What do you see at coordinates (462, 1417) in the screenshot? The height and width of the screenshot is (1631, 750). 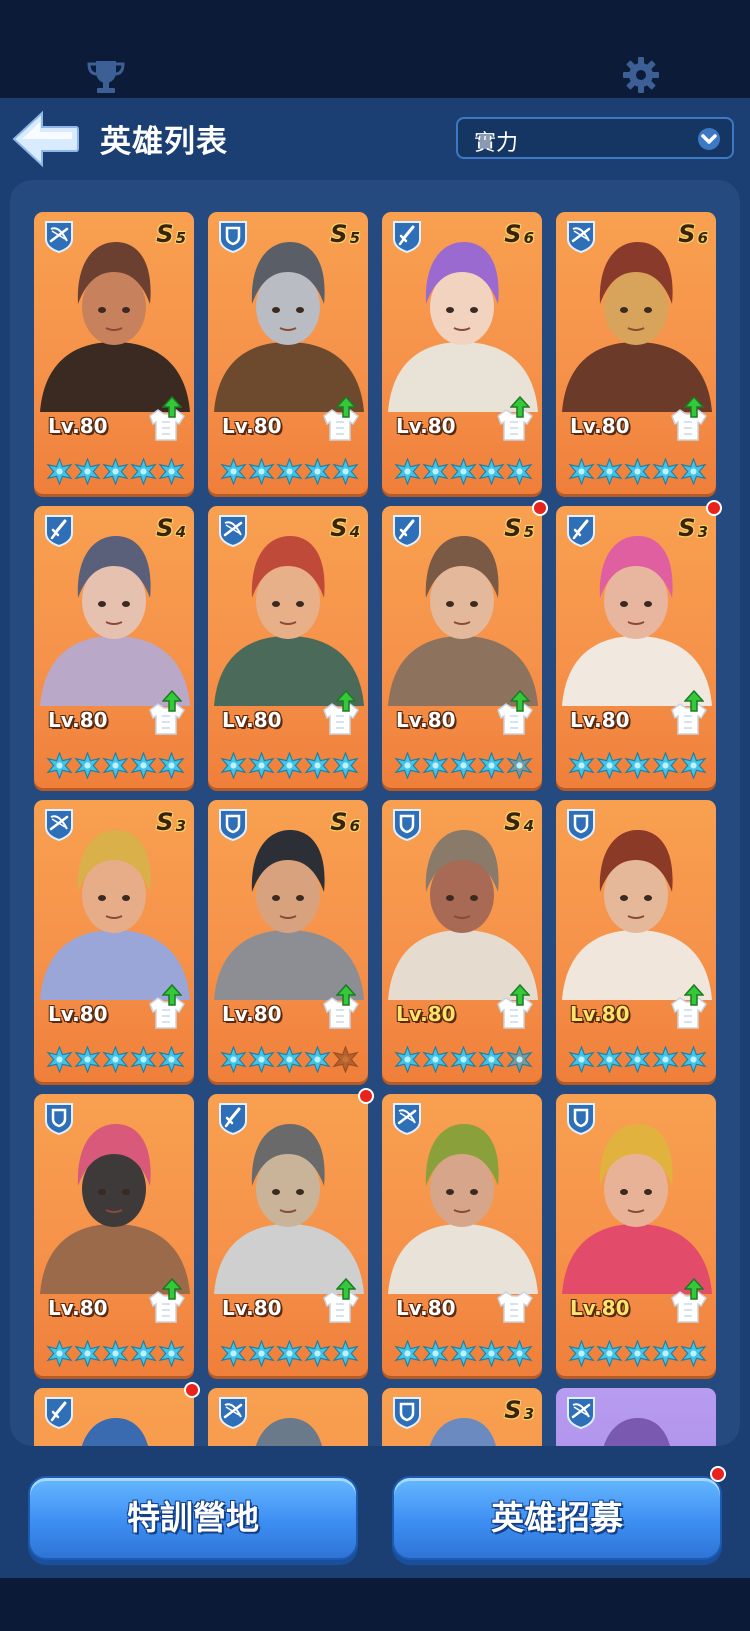 I see `hero-card: S3` at bounding box center [462, 1417].